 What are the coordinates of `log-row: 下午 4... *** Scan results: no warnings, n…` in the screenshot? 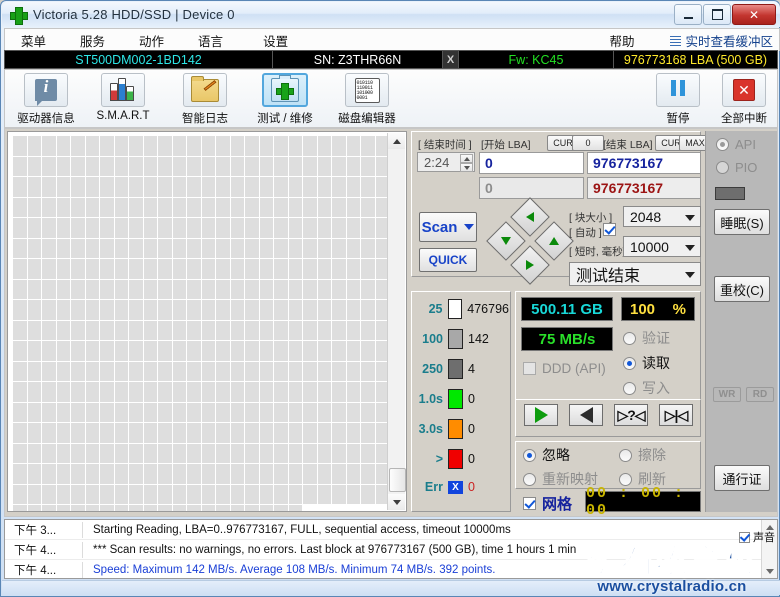 It's located at (391, 550).